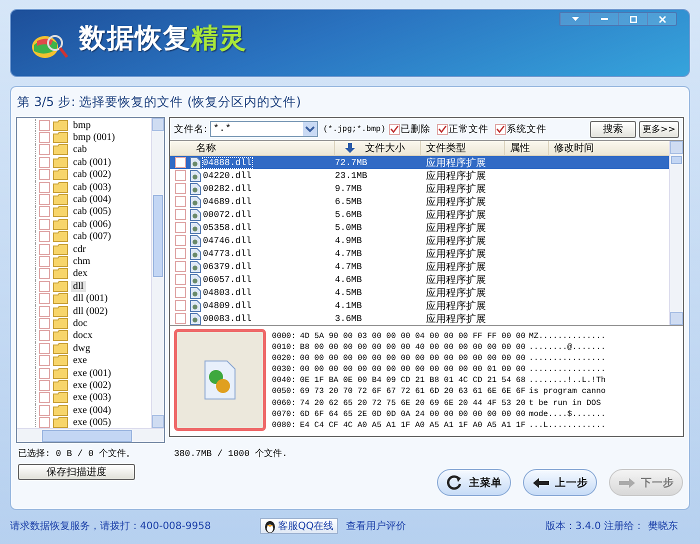 This screenshot has height=544, width=700. I want to click on filename-field: *.*, so click(264, 129).